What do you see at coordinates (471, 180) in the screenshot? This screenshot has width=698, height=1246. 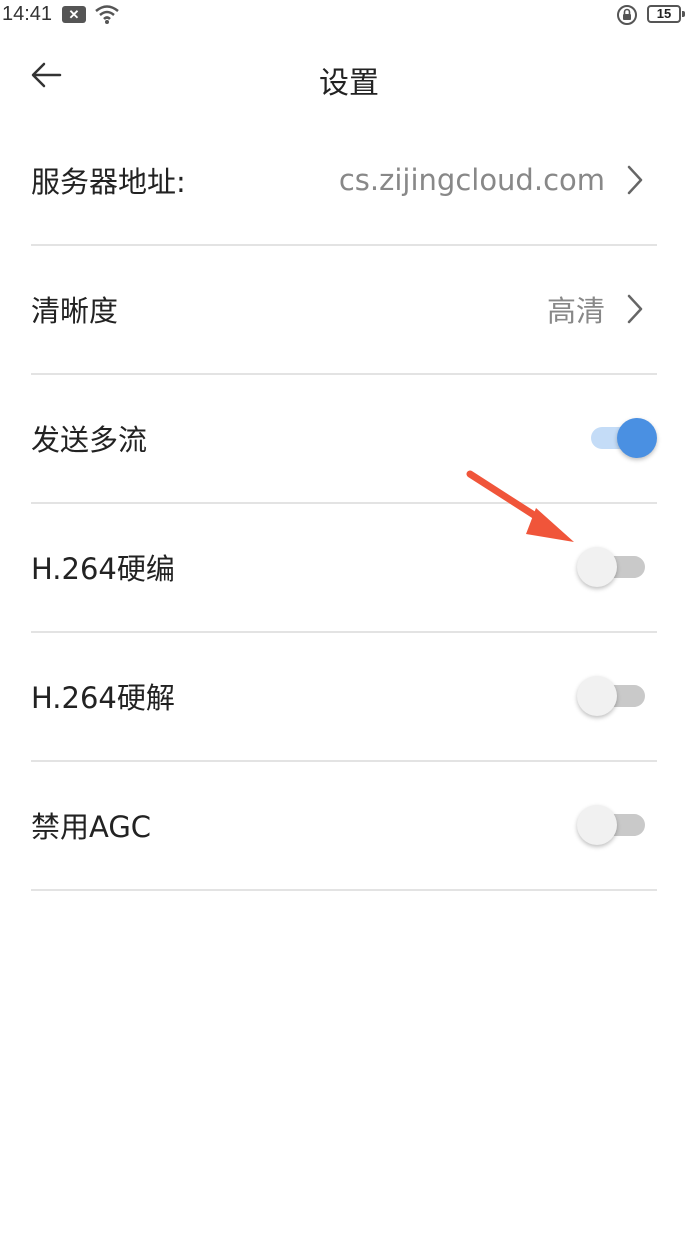 I see `server-address-value: cs.zijingcloud.com` at bounding box center [471, 180].